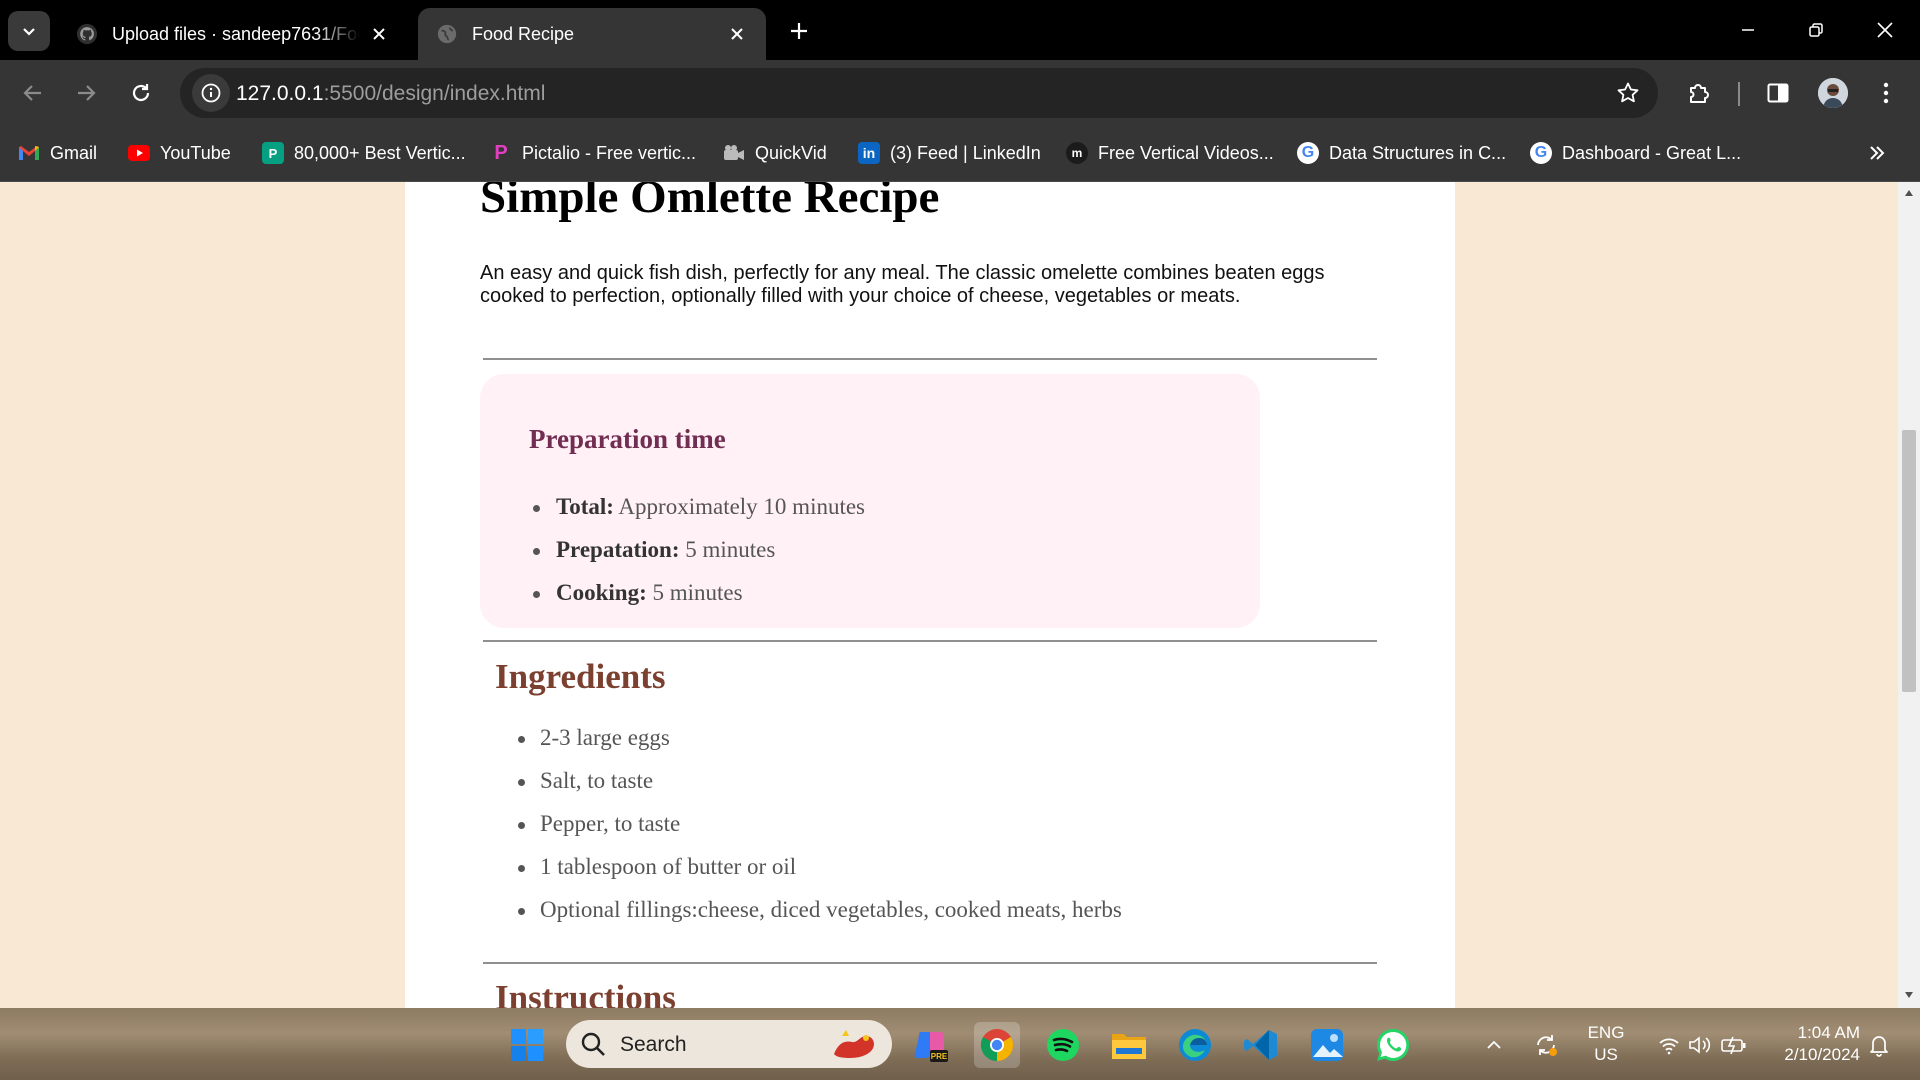 The width and height of the screenshot is (1920, 1080). I want to click on sync-icon, so click(1547, 1045).